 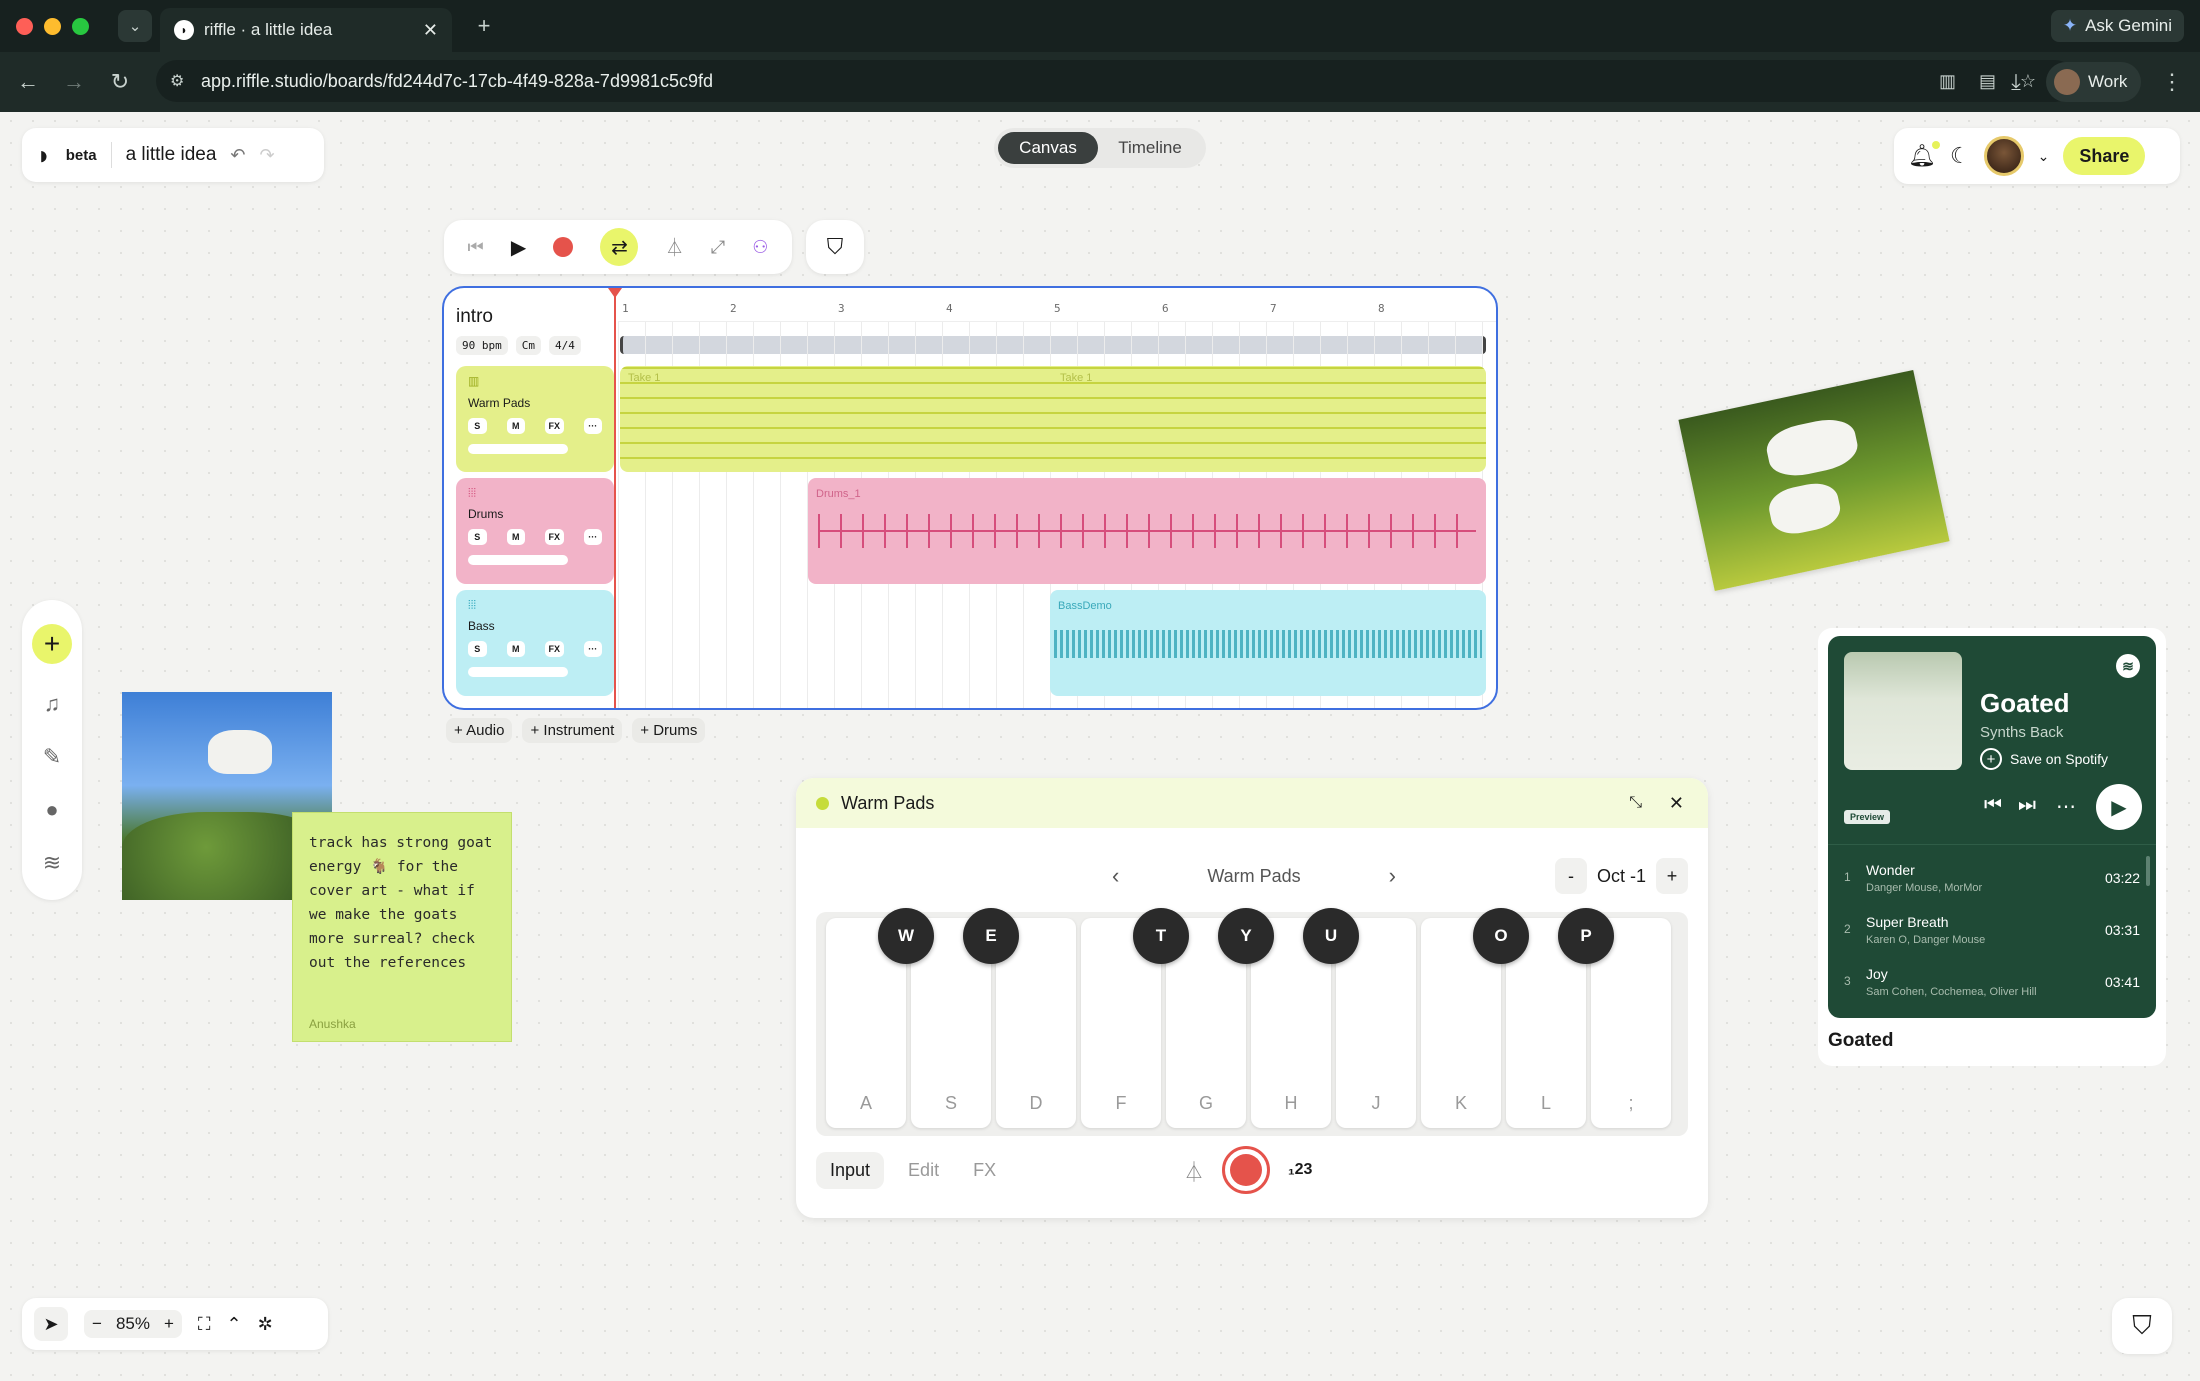 I want to click on previous-track-icon: ⏮, so click(x=1993, y=805).